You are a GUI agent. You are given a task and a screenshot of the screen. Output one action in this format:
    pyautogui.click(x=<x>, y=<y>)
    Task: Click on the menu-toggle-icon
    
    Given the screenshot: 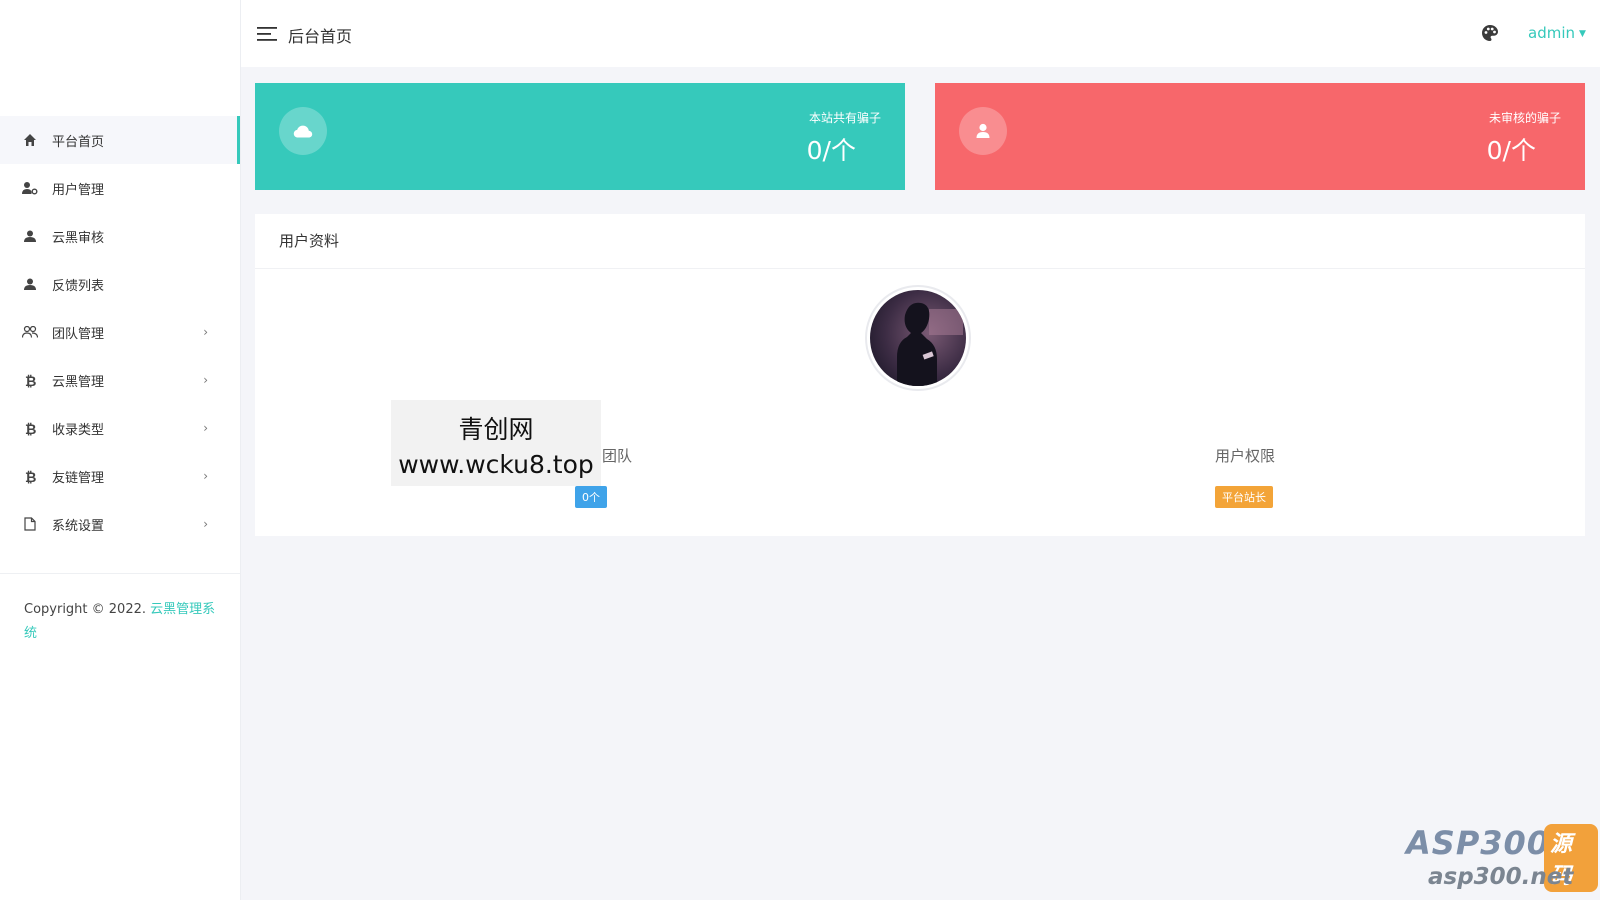 What is the action you would take?
    pyautogui.click(x=267, y=36)
    